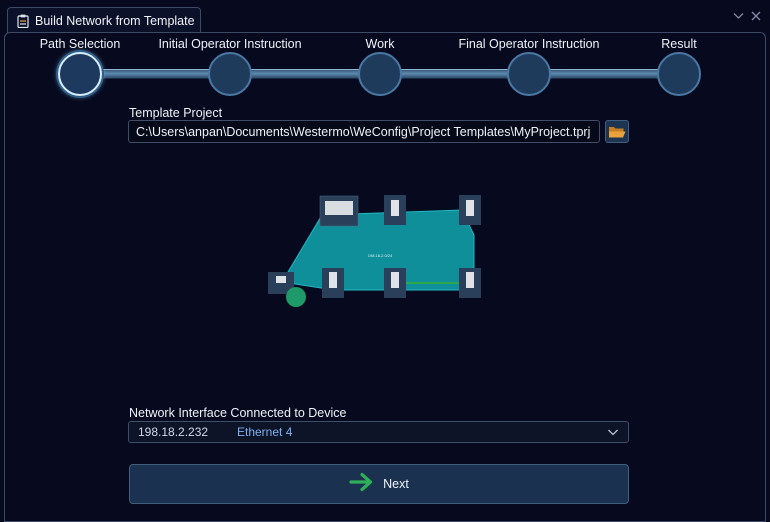  I want to click on interface-ip: 198.18.2.232, so click(173, 432).